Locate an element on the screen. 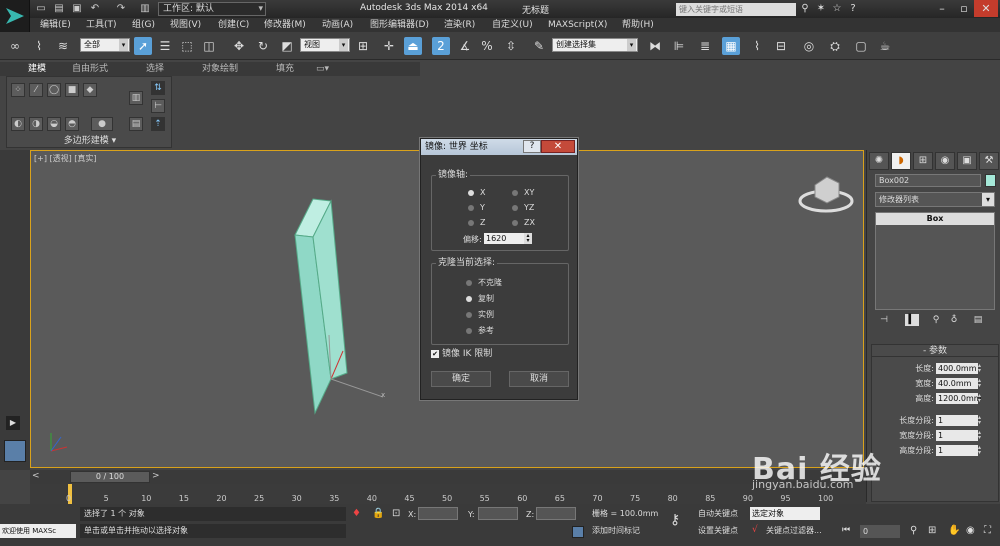 This screenshot has height=546, width=1000. key-filter-icon: √ is located at coordinates (755, 530).